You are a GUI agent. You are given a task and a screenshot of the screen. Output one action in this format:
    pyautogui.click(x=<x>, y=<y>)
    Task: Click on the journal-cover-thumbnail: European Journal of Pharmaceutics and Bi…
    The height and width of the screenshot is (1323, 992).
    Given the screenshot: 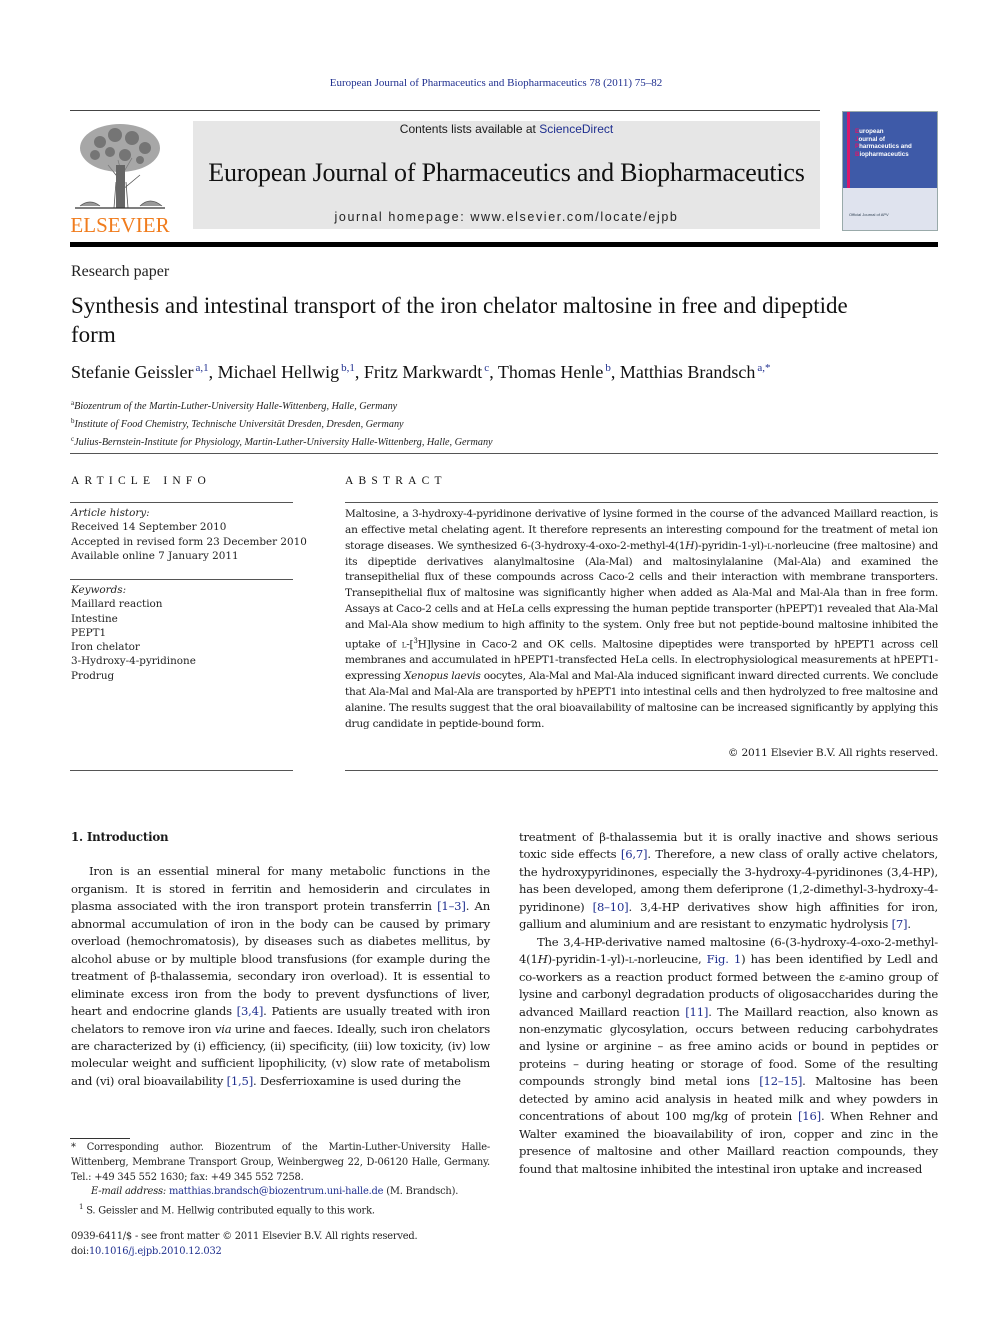 What is the action you would take?
    pyautogui.click(x=890, y=171)
    